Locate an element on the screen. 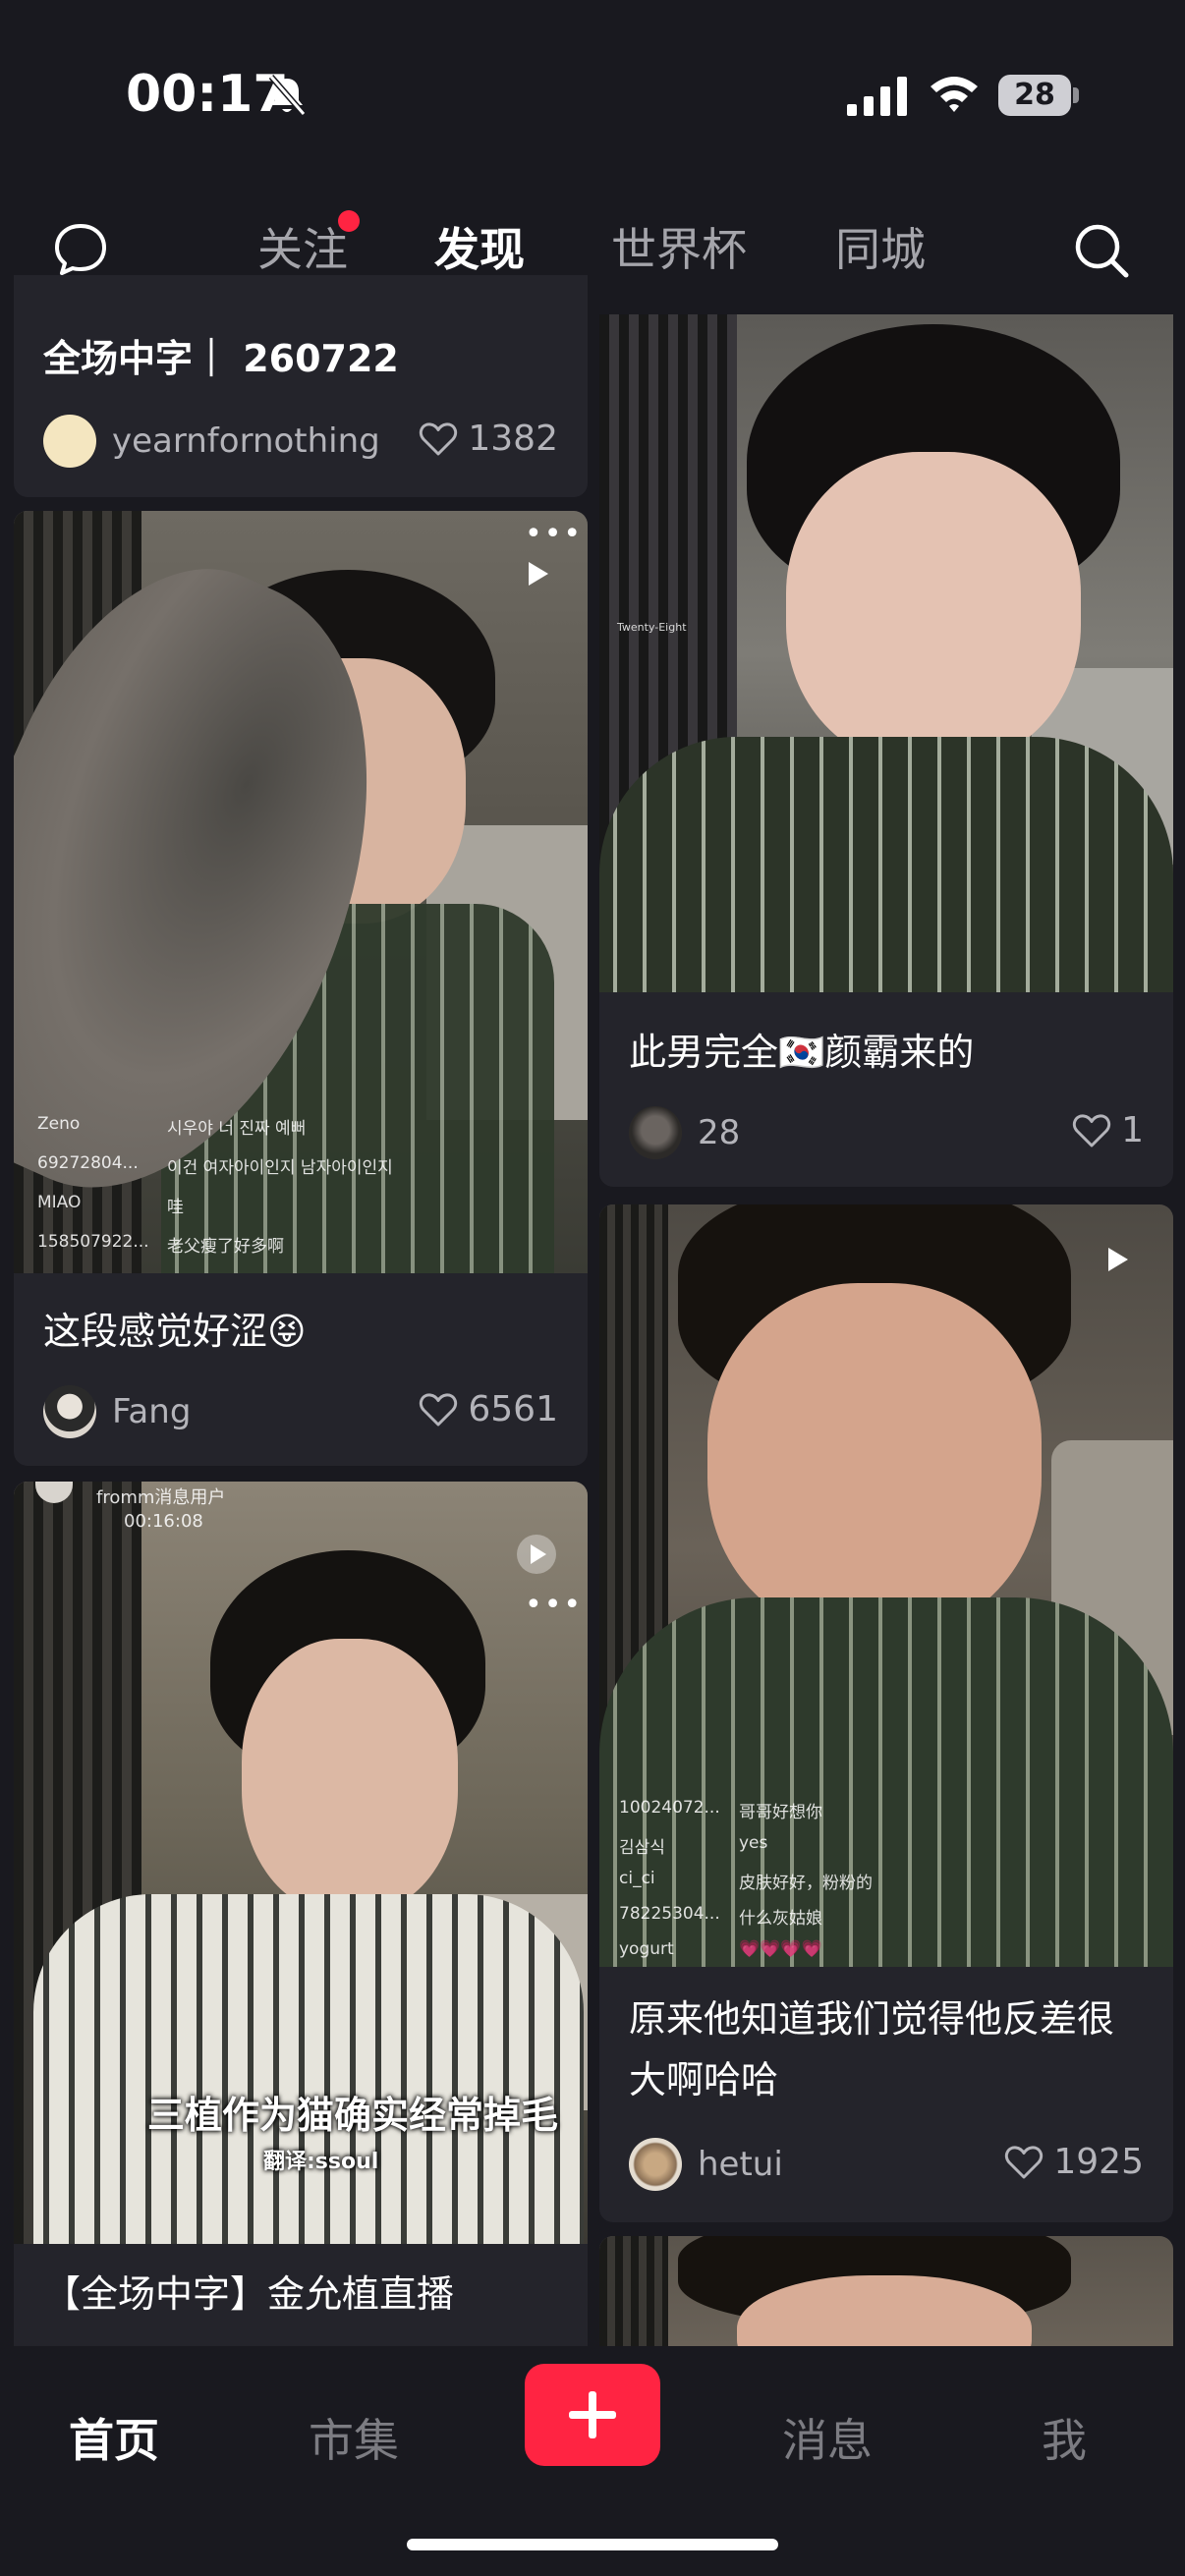  video-caption: 三植作为猫确实经常掉毛 is located at coordinates (353, 2115).